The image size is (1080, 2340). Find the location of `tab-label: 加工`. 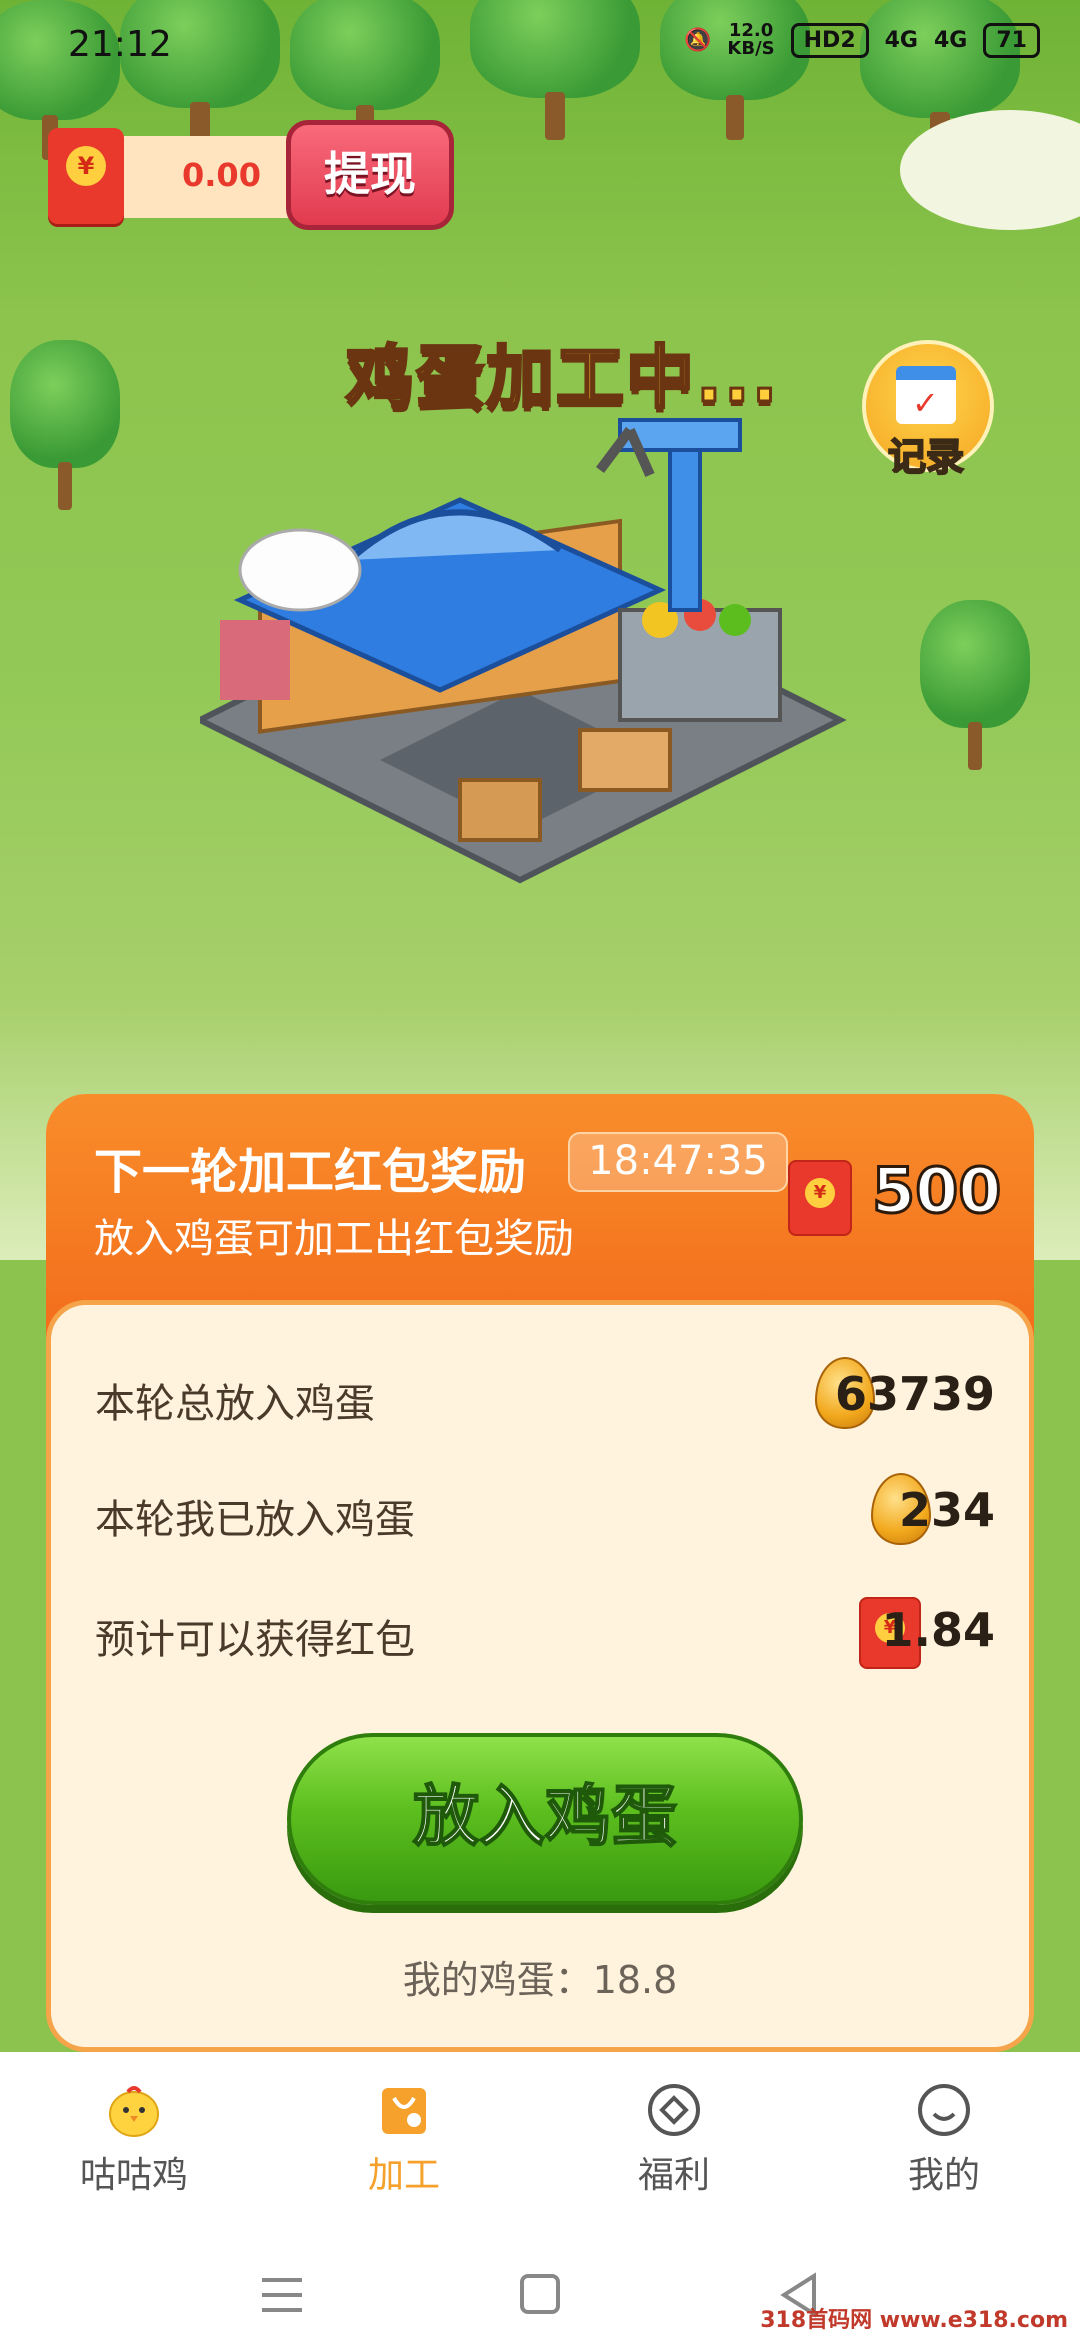

tab-label: 加工 is located at coordinates (403, 2175).